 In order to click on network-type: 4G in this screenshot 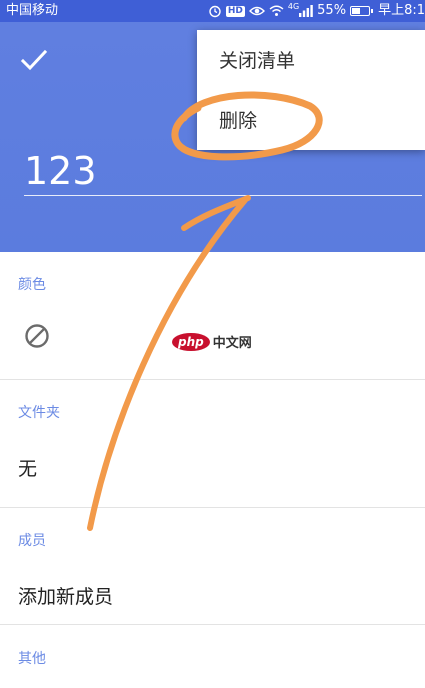, I will do `click(293, 6)`.